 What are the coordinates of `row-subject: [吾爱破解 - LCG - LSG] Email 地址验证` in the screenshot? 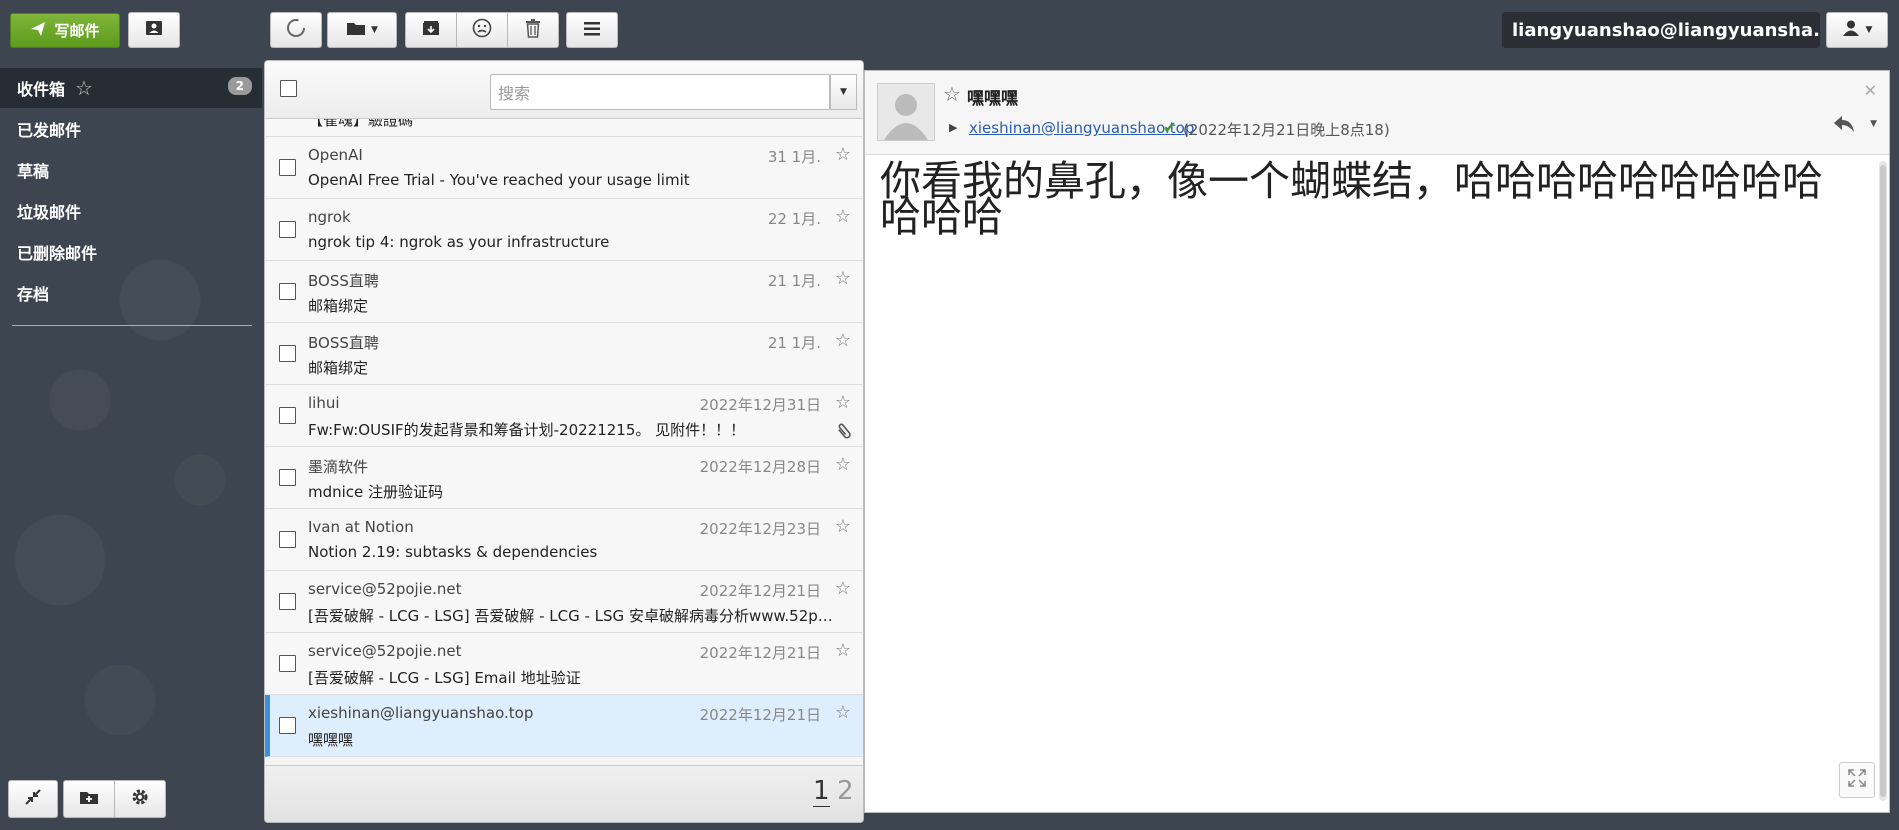 It's located at (444, 678).